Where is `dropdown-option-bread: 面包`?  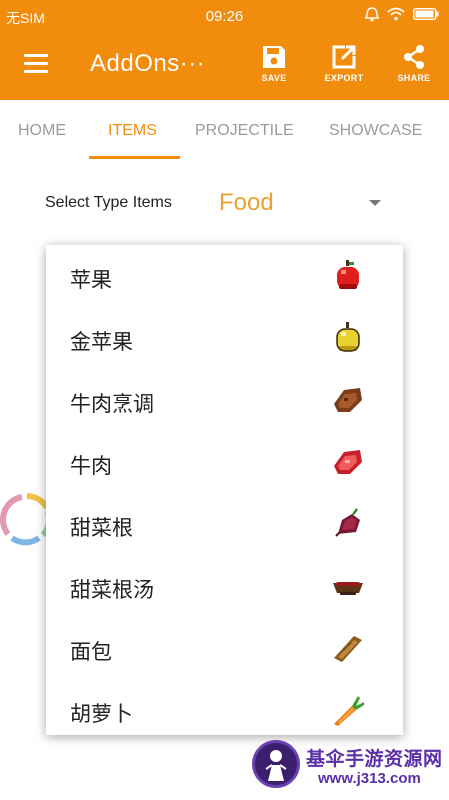
dropdown-option-bread: 面包 is located at coordinates (224, 648).